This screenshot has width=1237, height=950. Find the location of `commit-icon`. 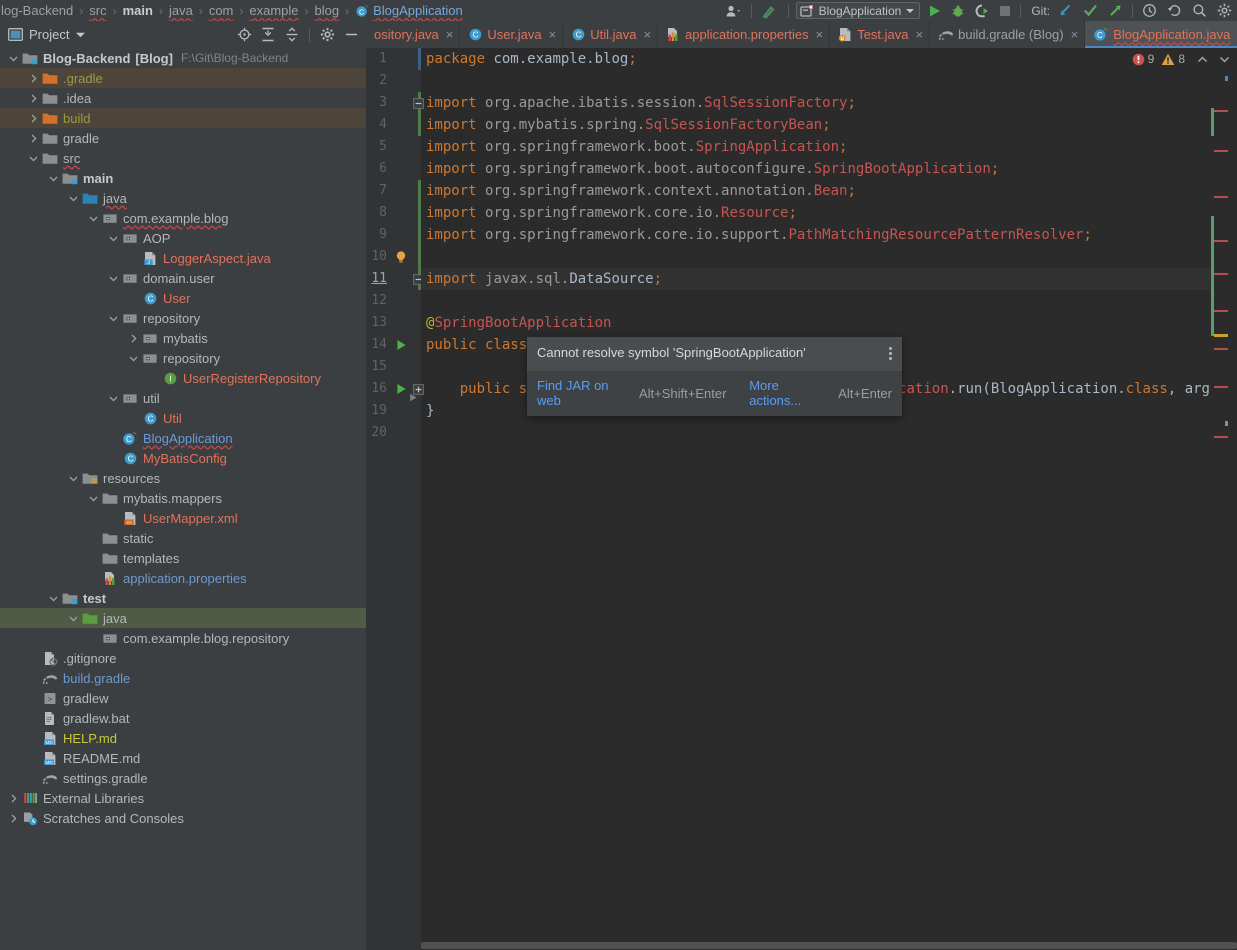

commit-icon is located at coordinates (1090, 10).